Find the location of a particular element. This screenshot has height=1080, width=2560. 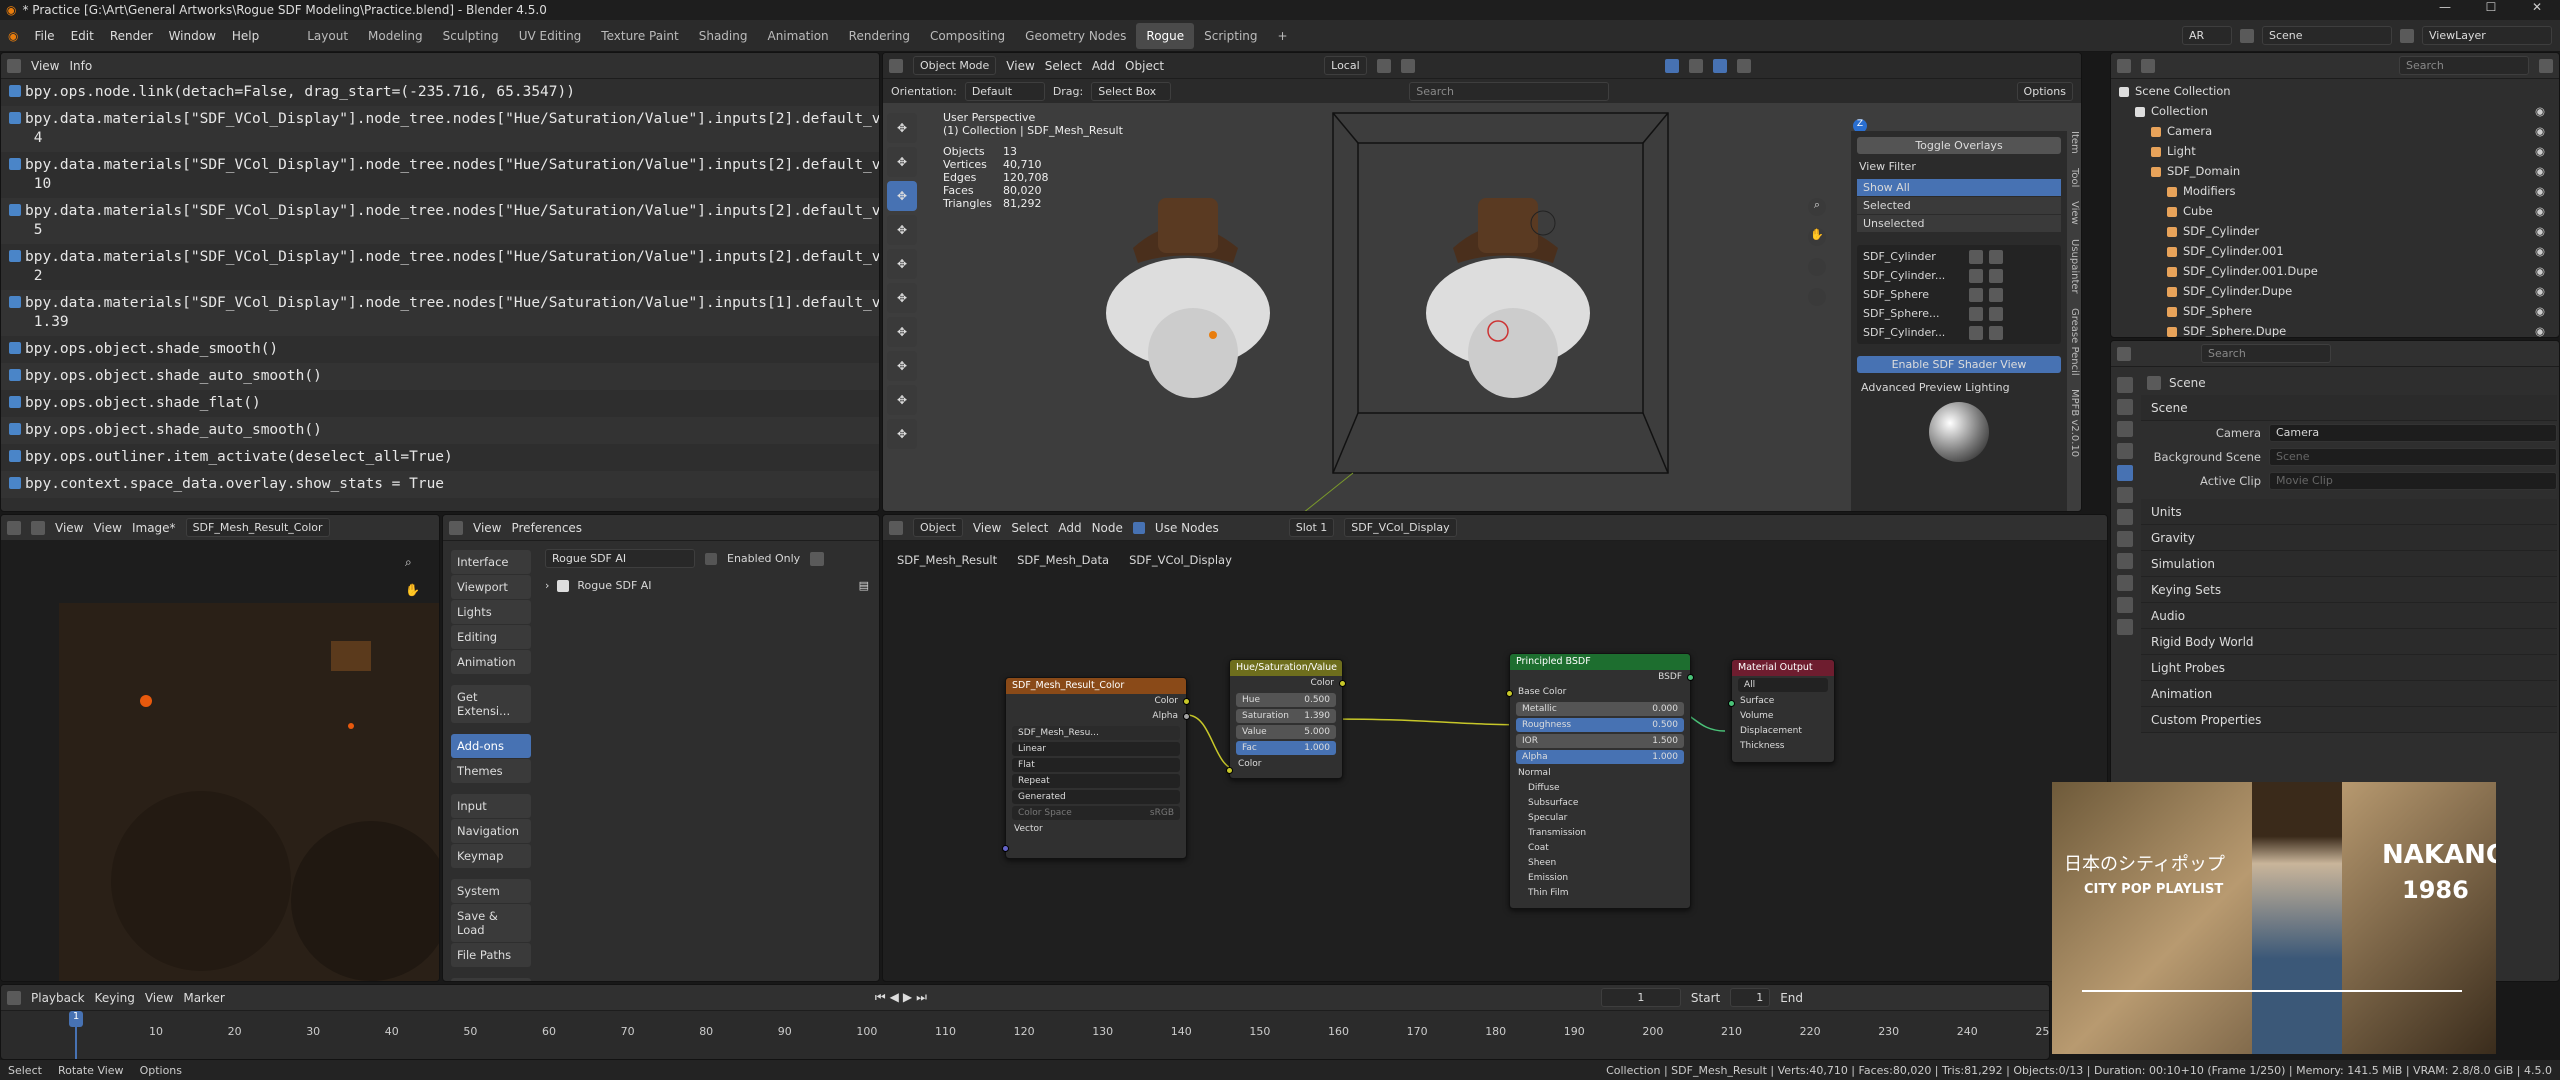

info-menu-view: View is located at coordinates (45, 66).